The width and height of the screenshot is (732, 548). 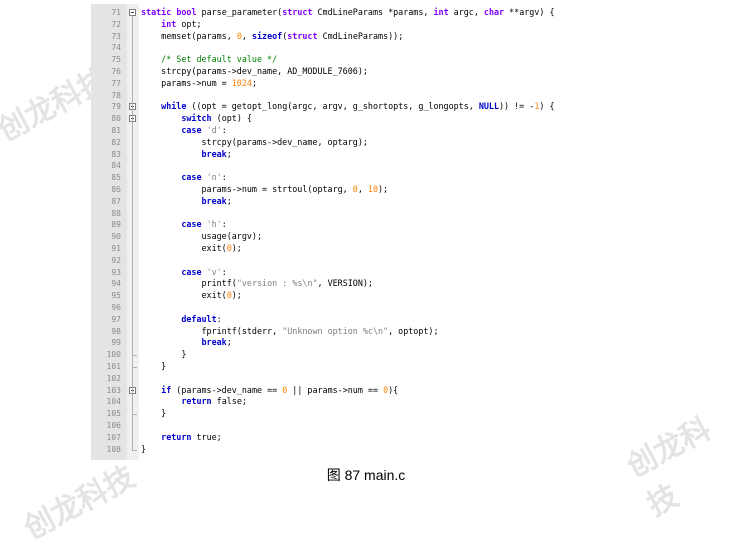 What do you see at coordinates (113, 425) in the screenshot?
I see `line-number: 106` at bounding box center [113, 425].